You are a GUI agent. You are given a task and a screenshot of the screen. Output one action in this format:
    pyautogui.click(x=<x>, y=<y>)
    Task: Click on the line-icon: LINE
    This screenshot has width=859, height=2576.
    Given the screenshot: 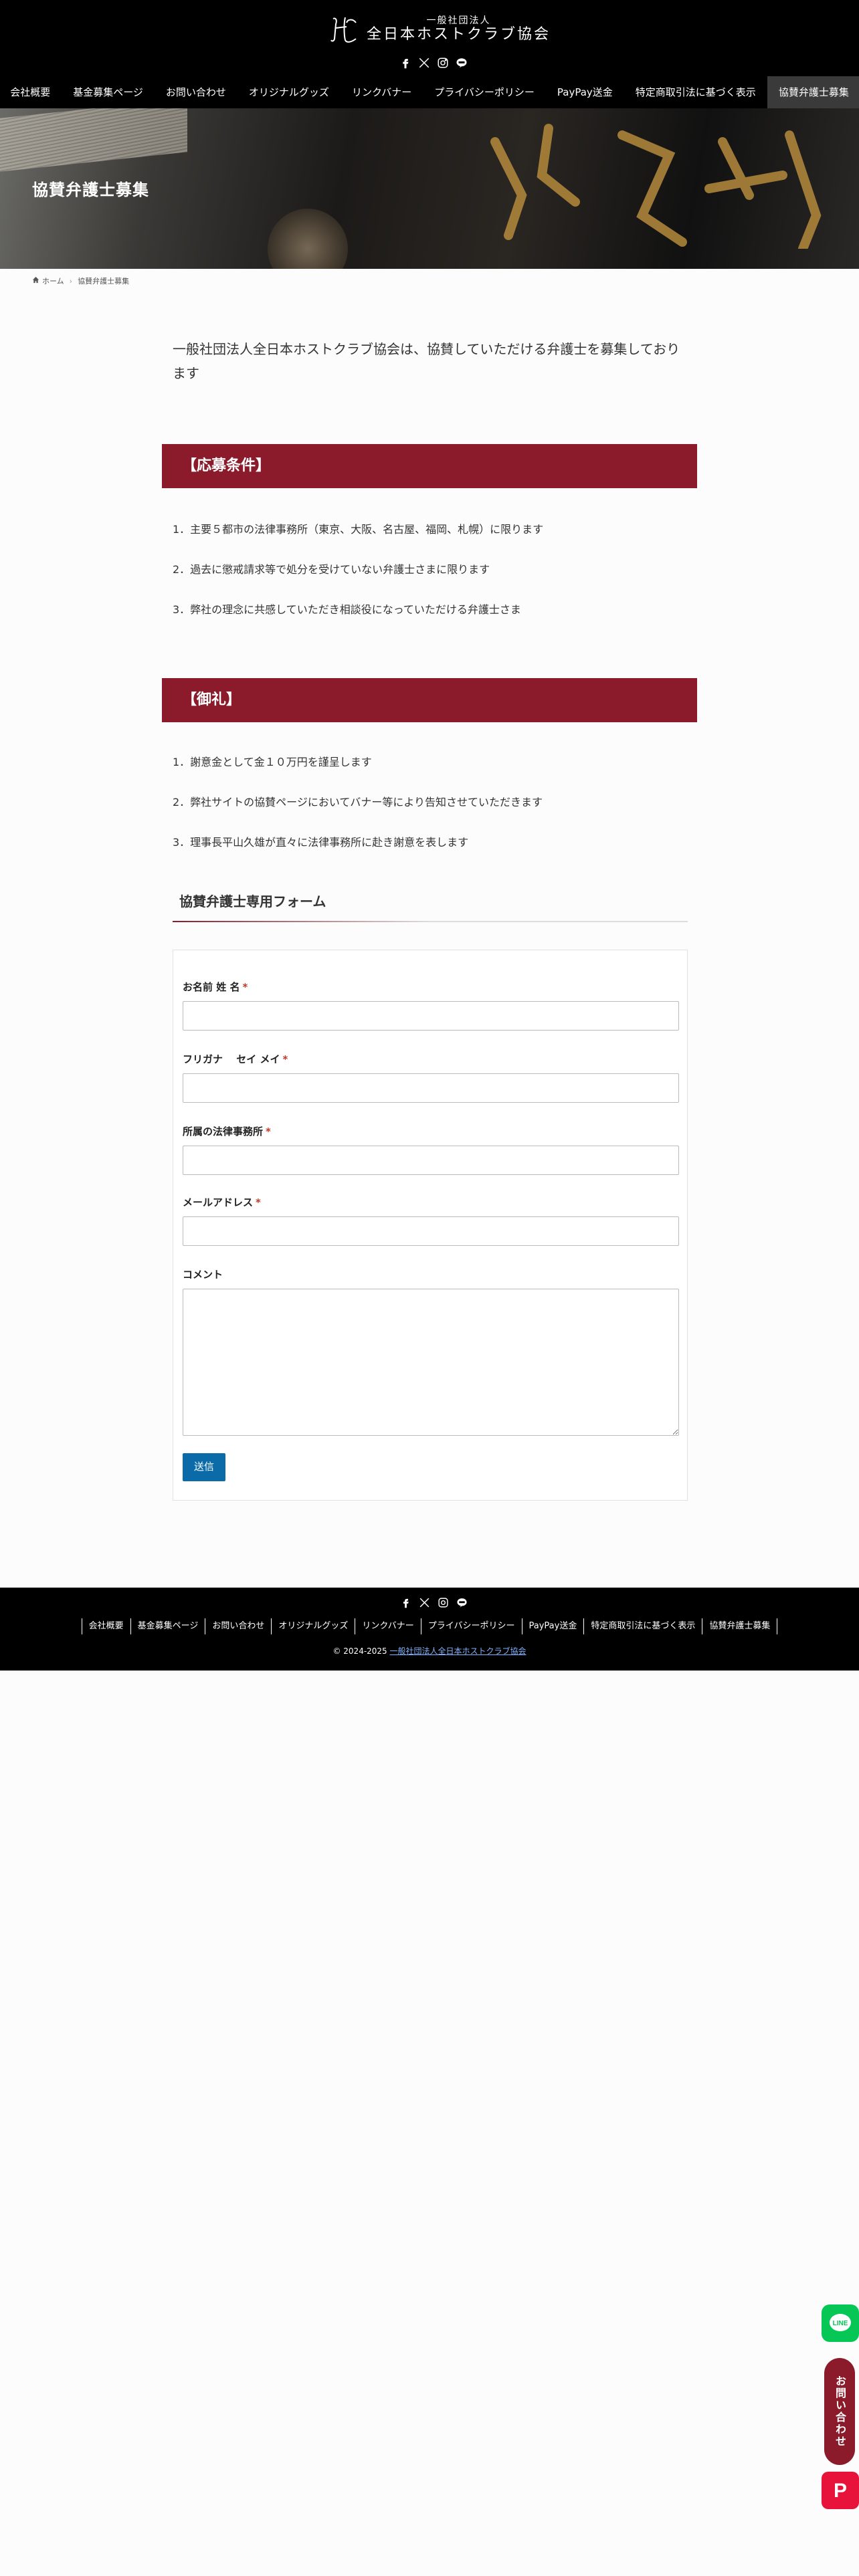 What is the action you would take?
    pyautogui.click(x=840, y=2322)
    